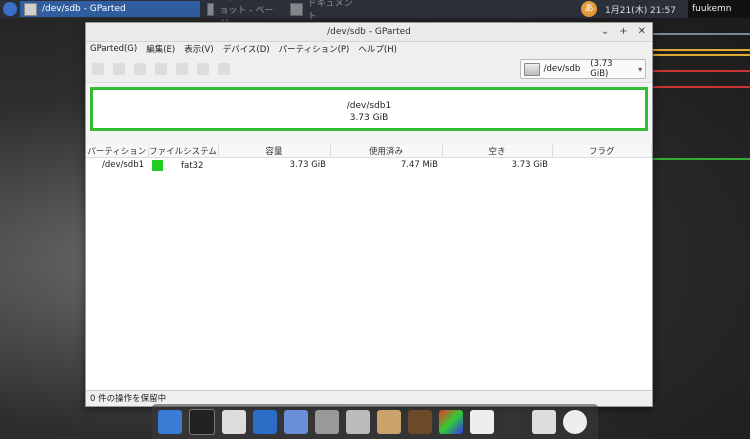 This screenshot has height=439, width=750. What do you see at coordinates (386, 151) in the screenshot?
I see `column-header-used: 使用済み` at bounding box center [386, 151].